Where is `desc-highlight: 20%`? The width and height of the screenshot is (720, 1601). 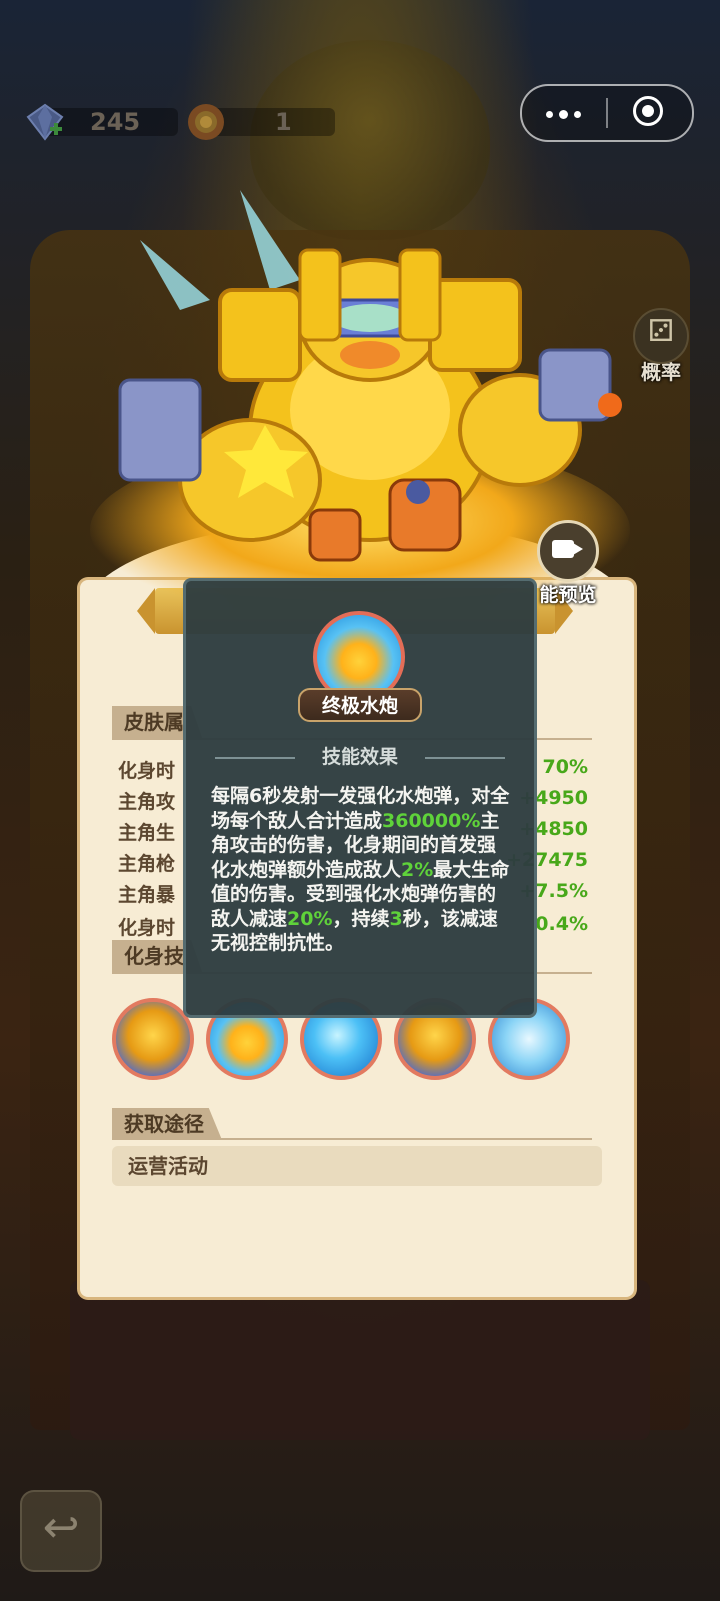
desc-highlight: 20% is located at coordinates (310, 918).